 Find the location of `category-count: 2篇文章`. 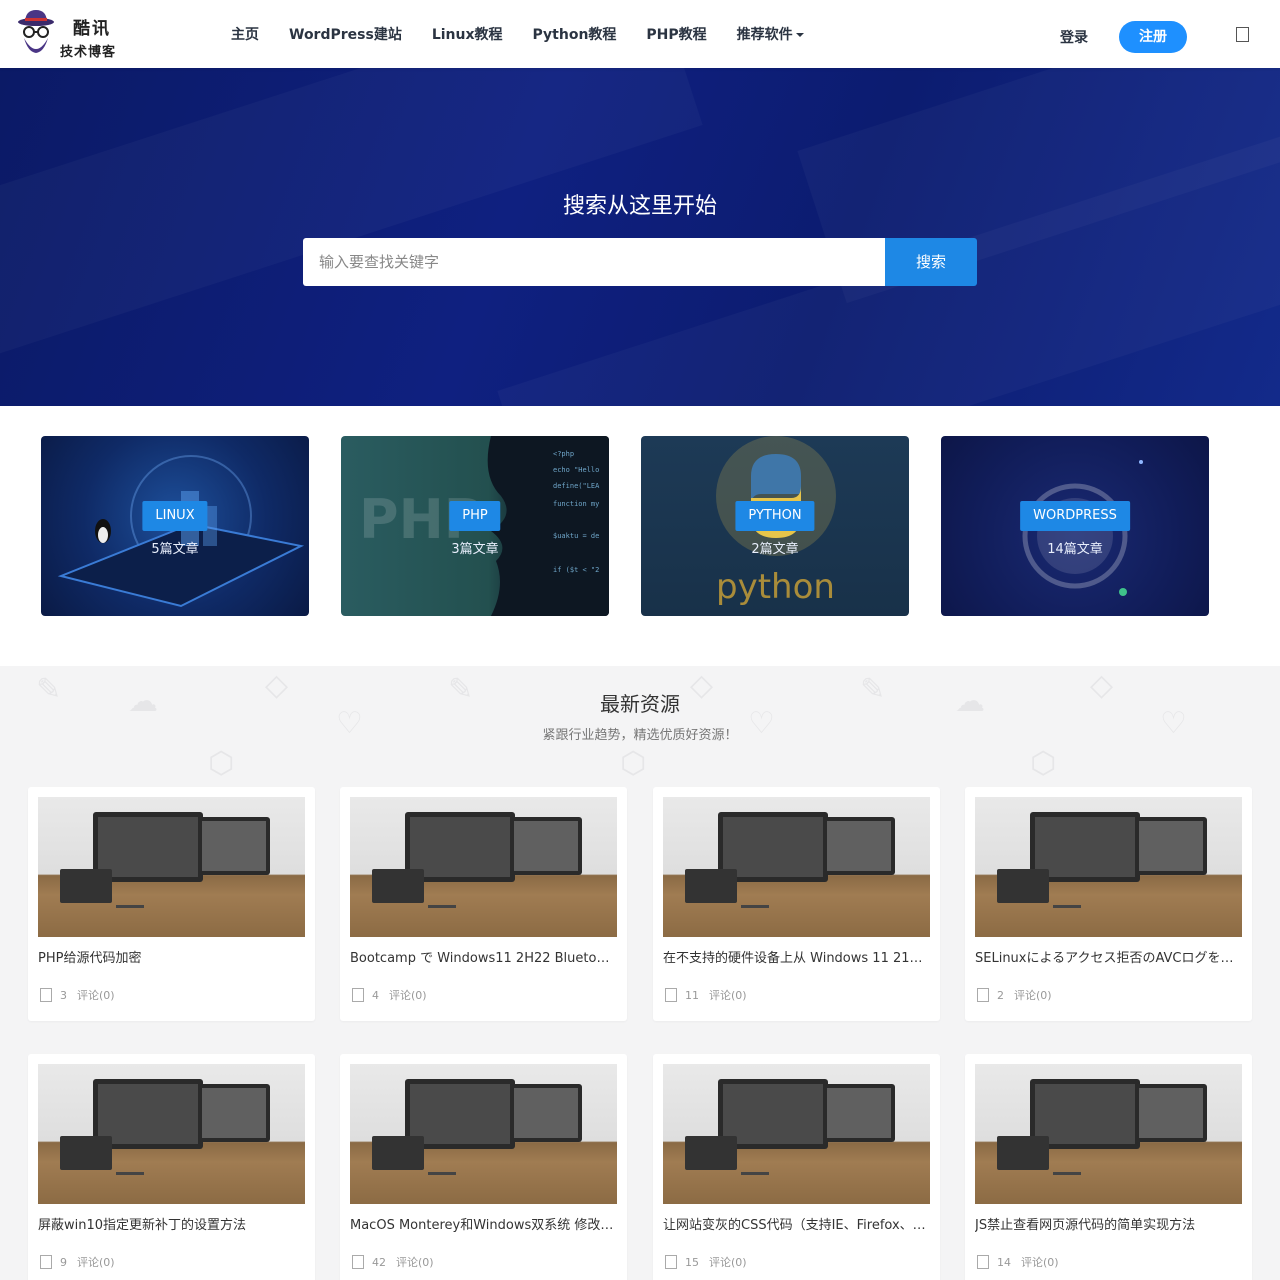

category-count: 2篇文章 is located at coordinates (775, 549).